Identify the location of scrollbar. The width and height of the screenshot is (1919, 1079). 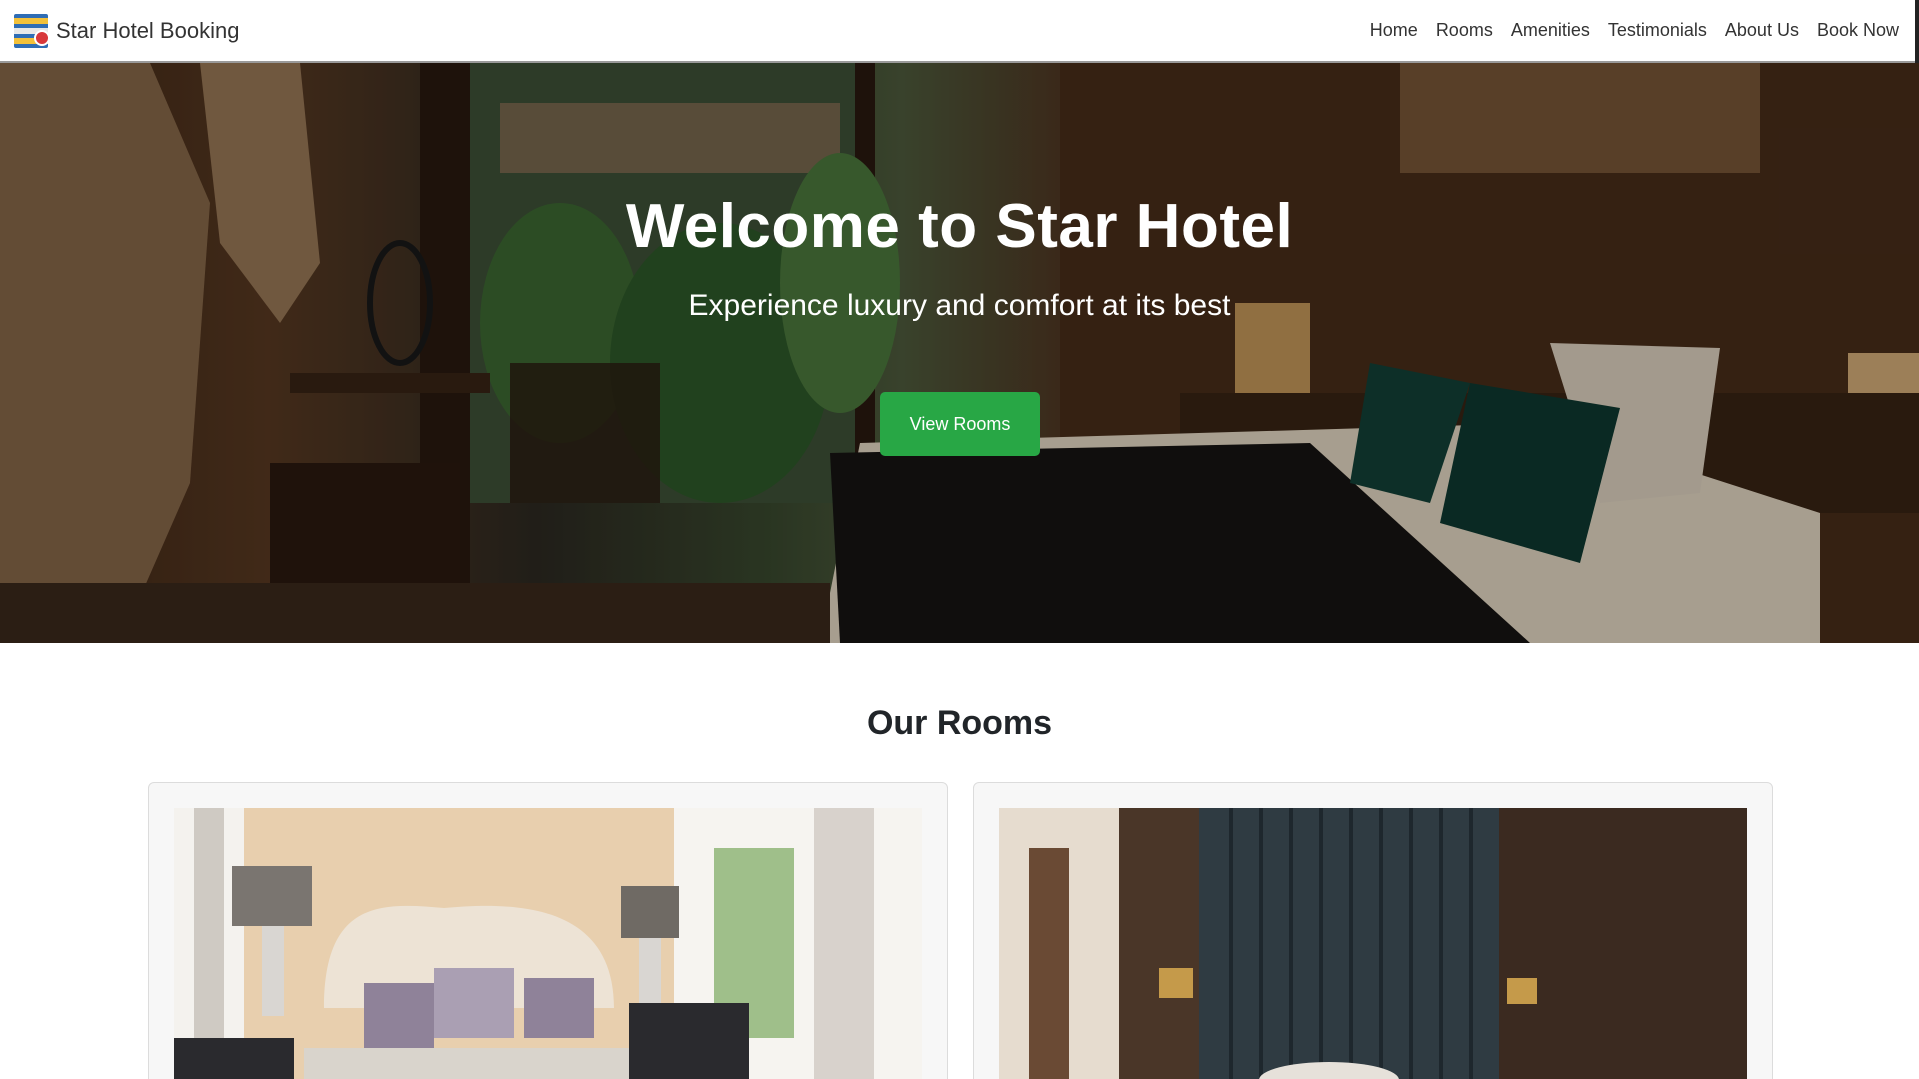
(1917, 31).